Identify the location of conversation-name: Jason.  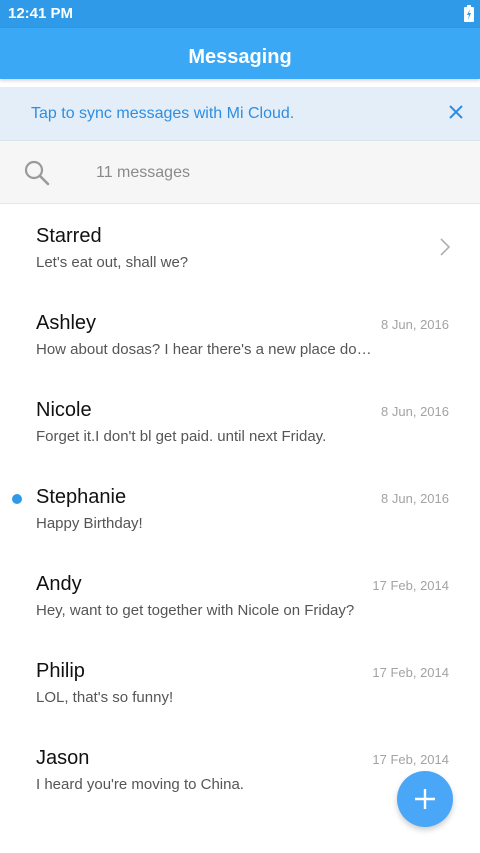
(63, 758).